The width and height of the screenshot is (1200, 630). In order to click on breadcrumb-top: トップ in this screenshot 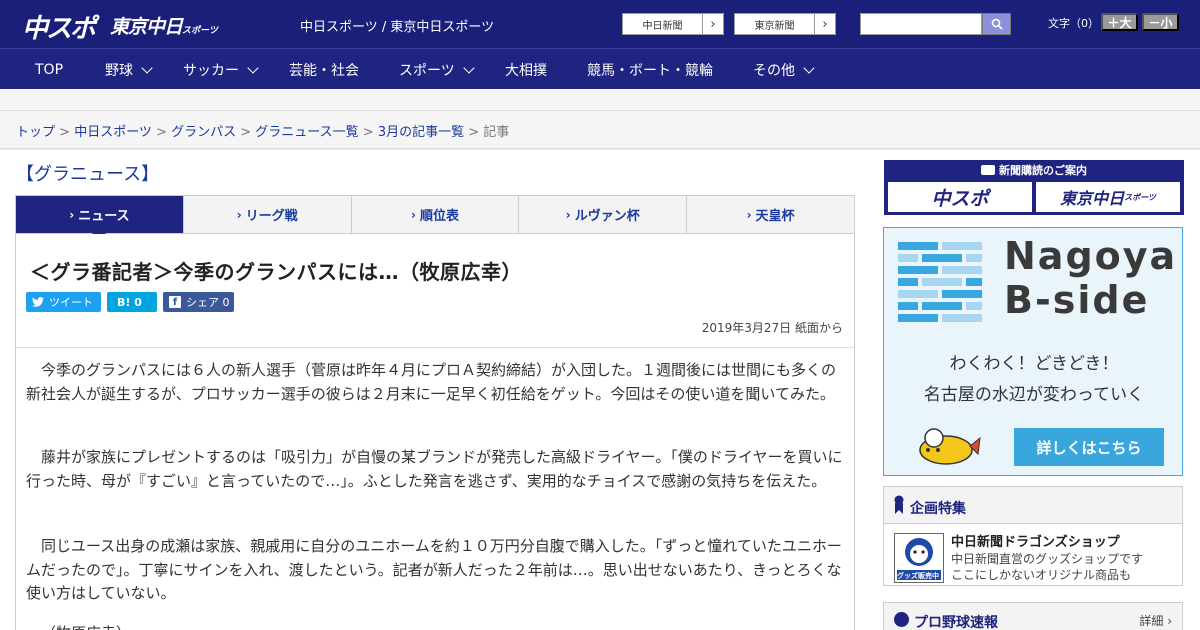, I will do `click(35, 132)`.